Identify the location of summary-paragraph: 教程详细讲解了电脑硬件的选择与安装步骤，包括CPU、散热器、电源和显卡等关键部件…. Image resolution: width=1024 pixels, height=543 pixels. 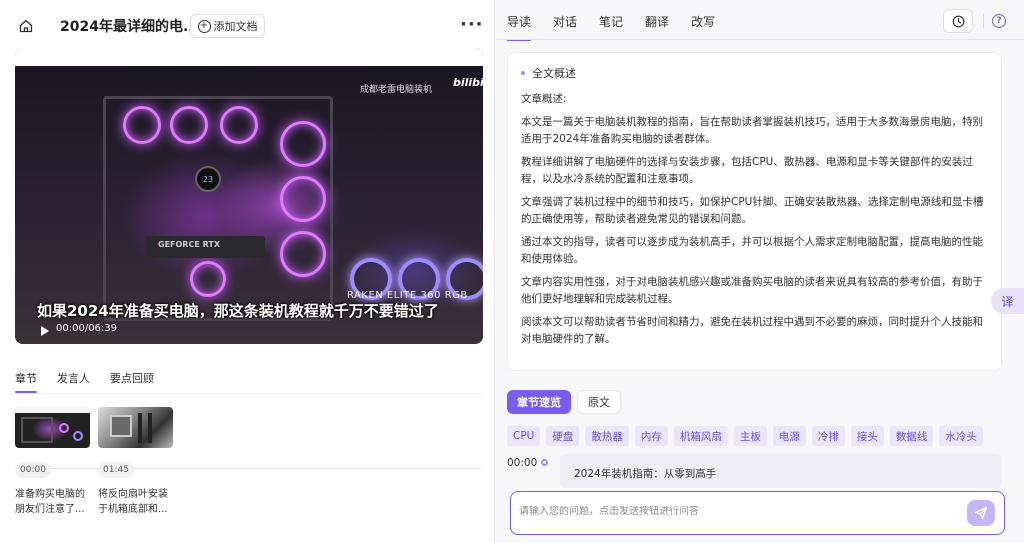
(747, 170).